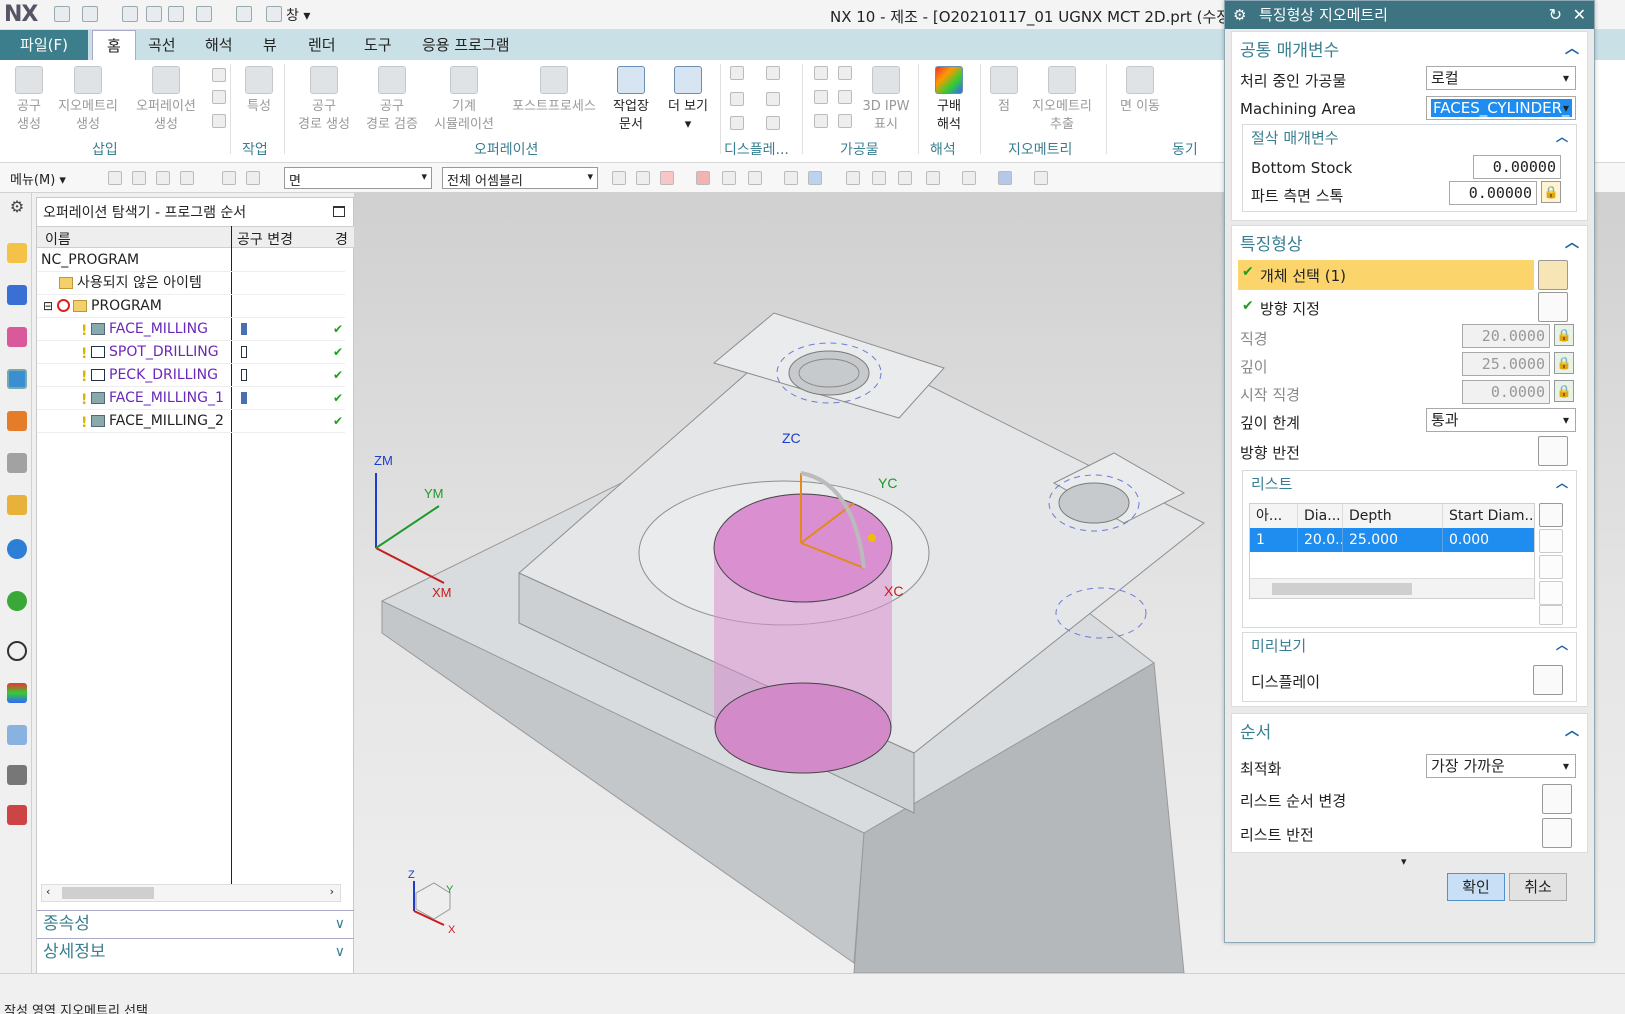  Describe the element at coordinates (29, 100) in the screenshot. I see `create-tool-button: 공구 생성` at that location.